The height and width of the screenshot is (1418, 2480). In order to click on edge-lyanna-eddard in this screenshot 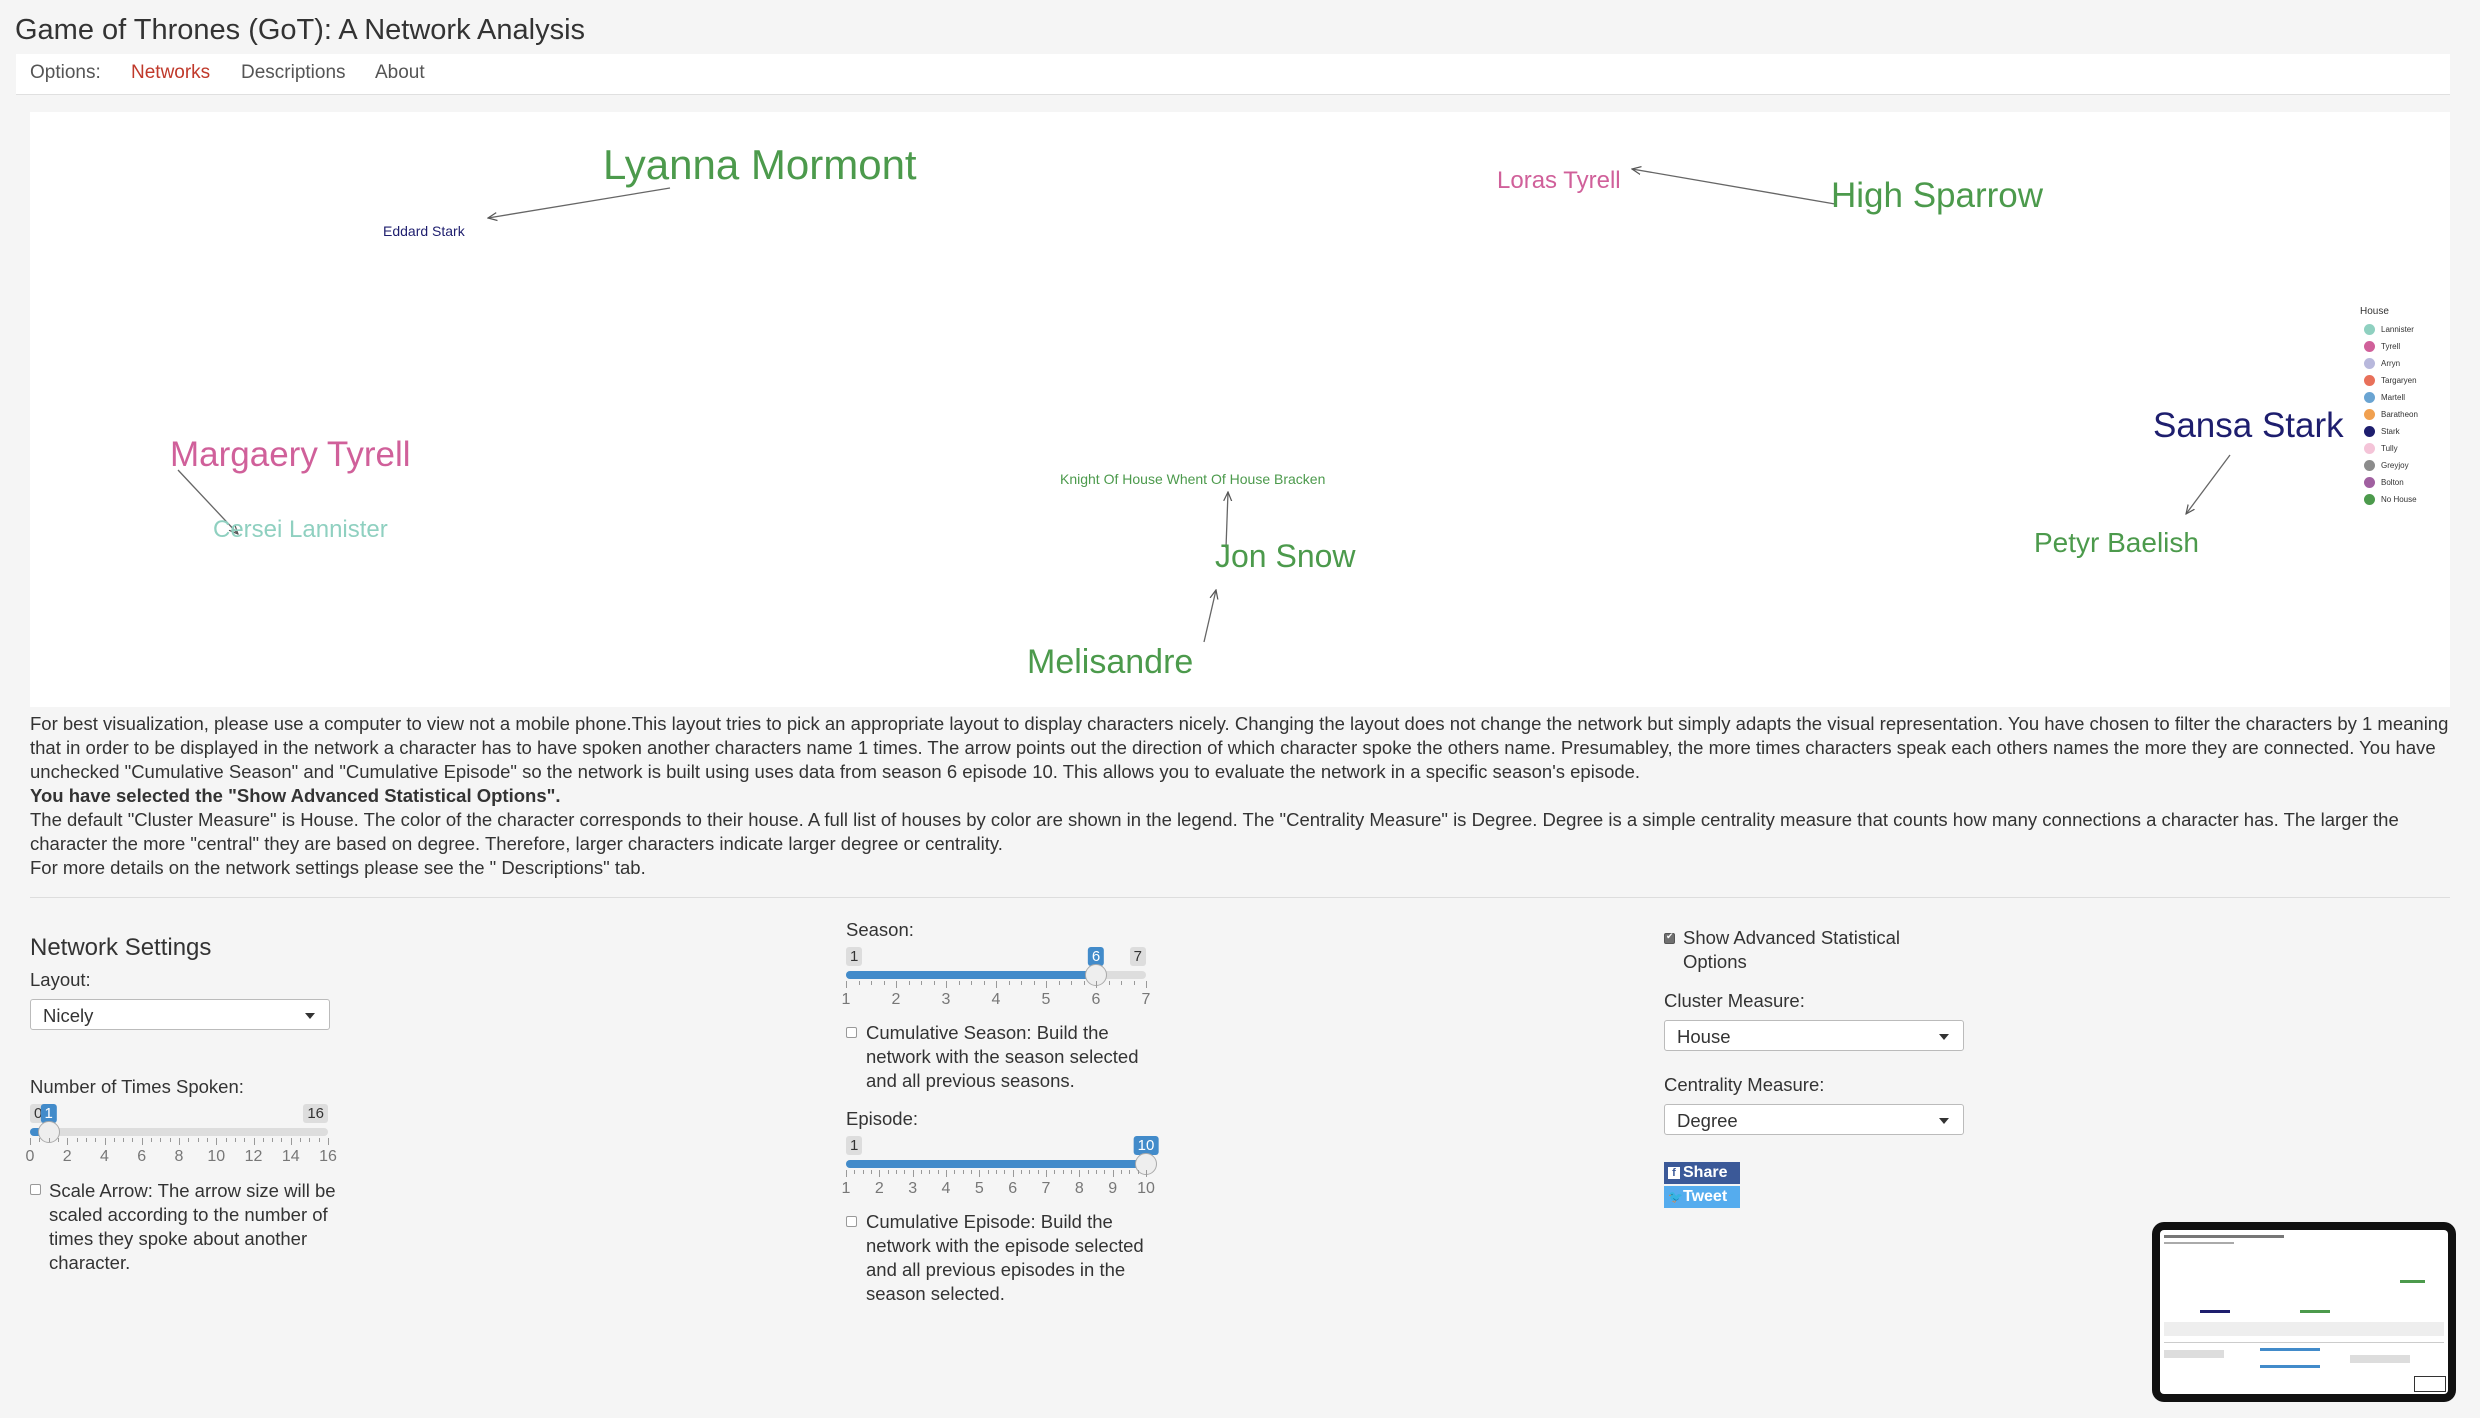, I will do `click(579, 202)`.